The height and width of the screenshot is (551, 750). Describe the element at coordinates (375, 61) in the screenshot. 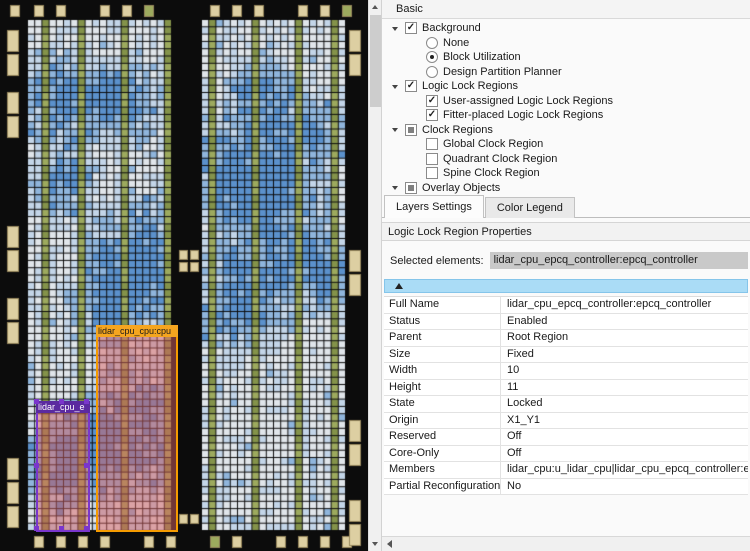

I see `vertical-scrollbar-thumb` at that location.